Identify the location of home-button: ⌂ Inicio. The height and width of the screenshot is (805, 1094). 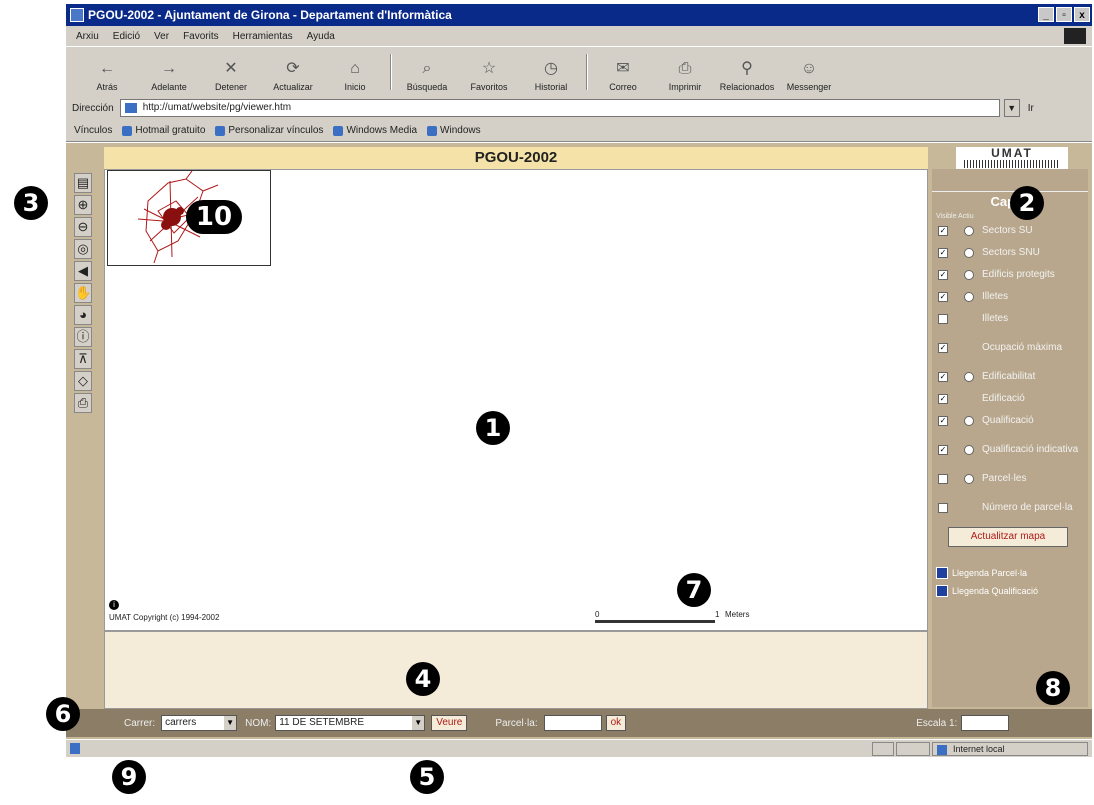
(355, 73).